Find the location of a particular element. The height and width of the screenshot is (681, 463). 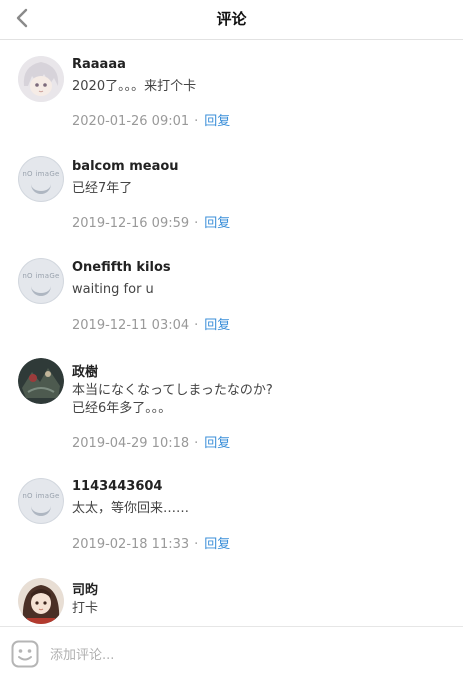

comment-text: 2020了。。。来打个卡 is located at coordinates (257, 87).